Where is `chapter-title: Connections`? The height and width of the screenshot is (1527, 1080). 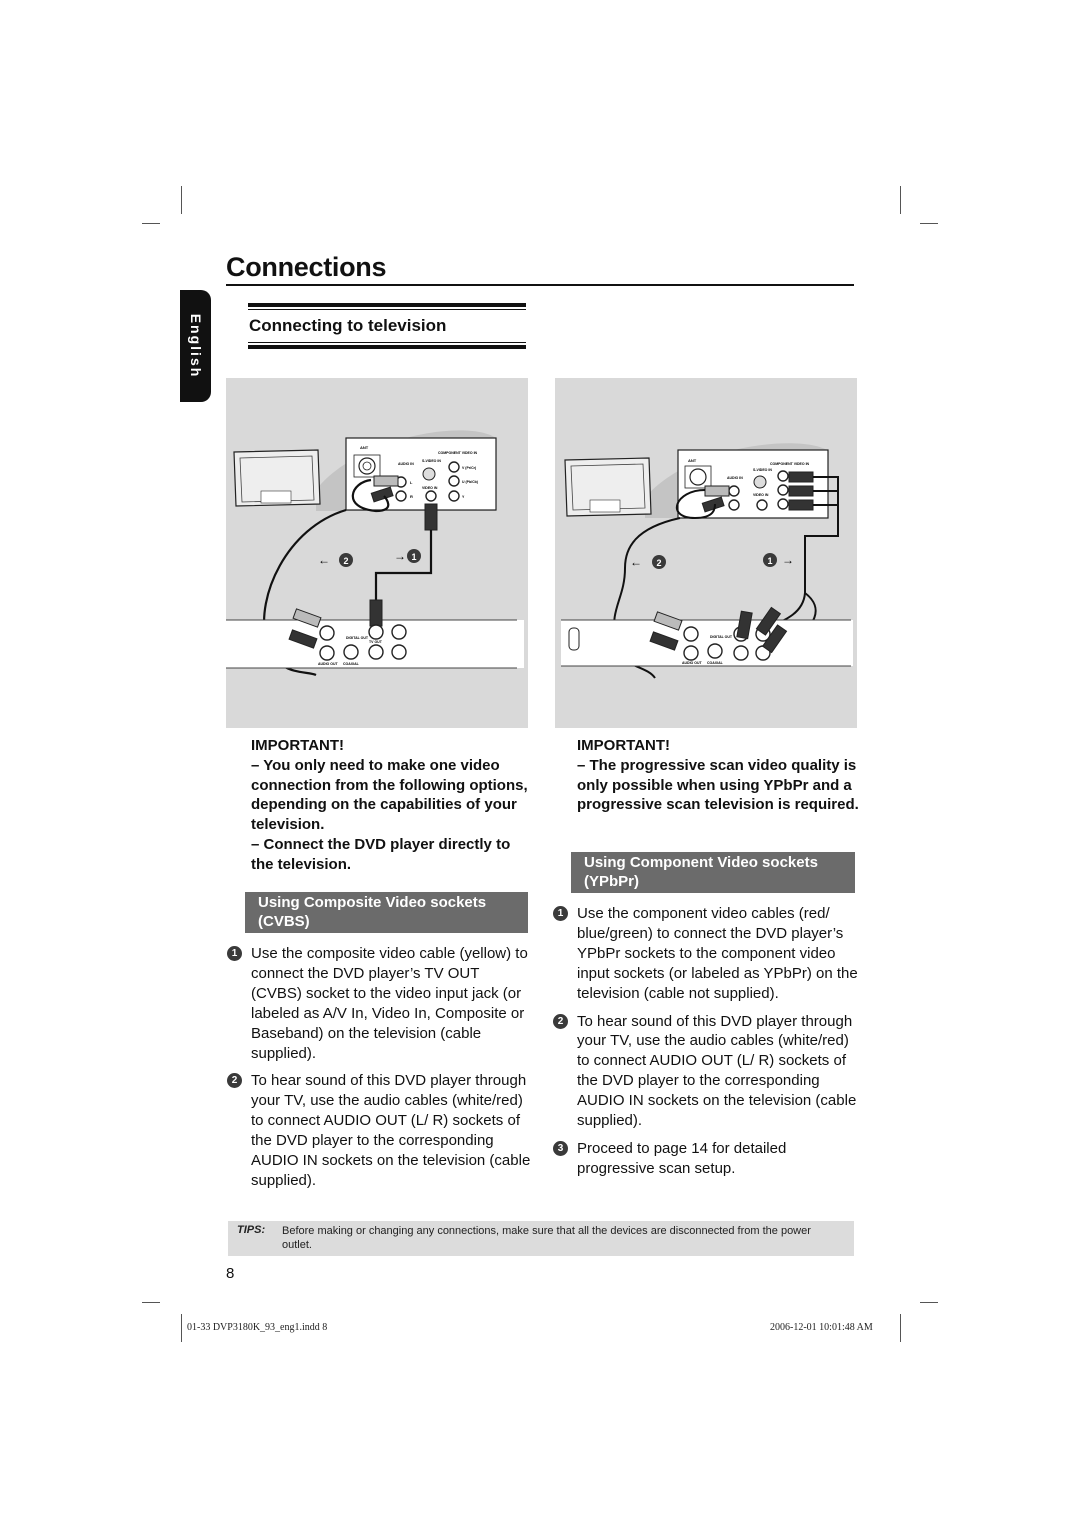 chapter-title: Connections is located at coordinates (306, 267).